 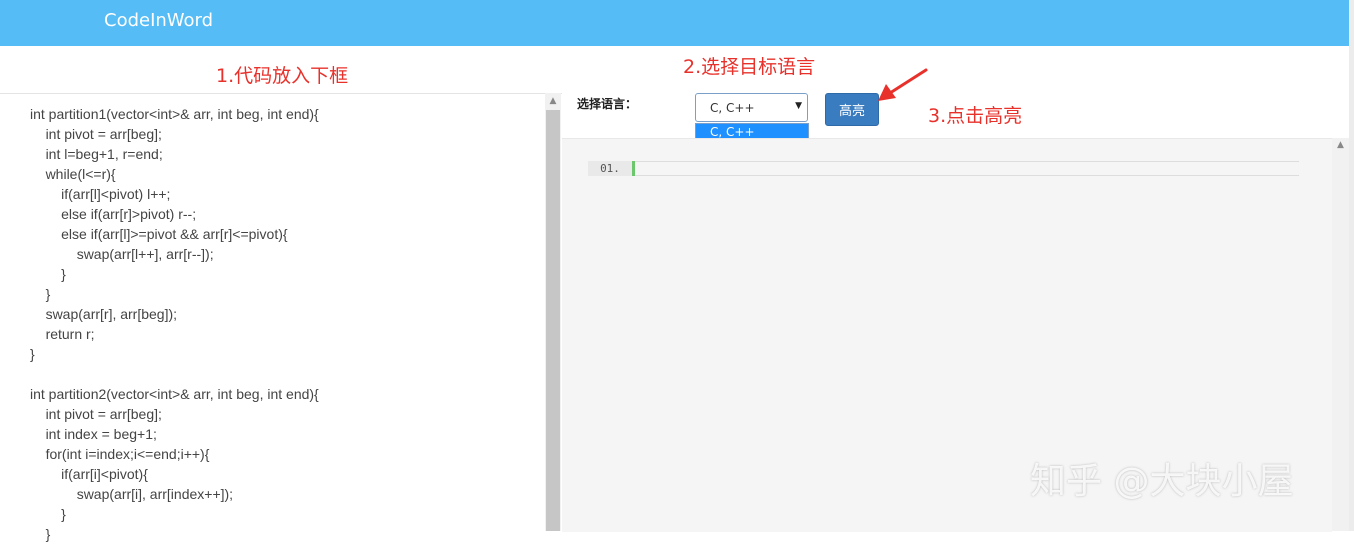 What do you see at coordinates (1351, 265) in the screenshot?
I see `page-scrollbar` at bounding box center [1351, 265].